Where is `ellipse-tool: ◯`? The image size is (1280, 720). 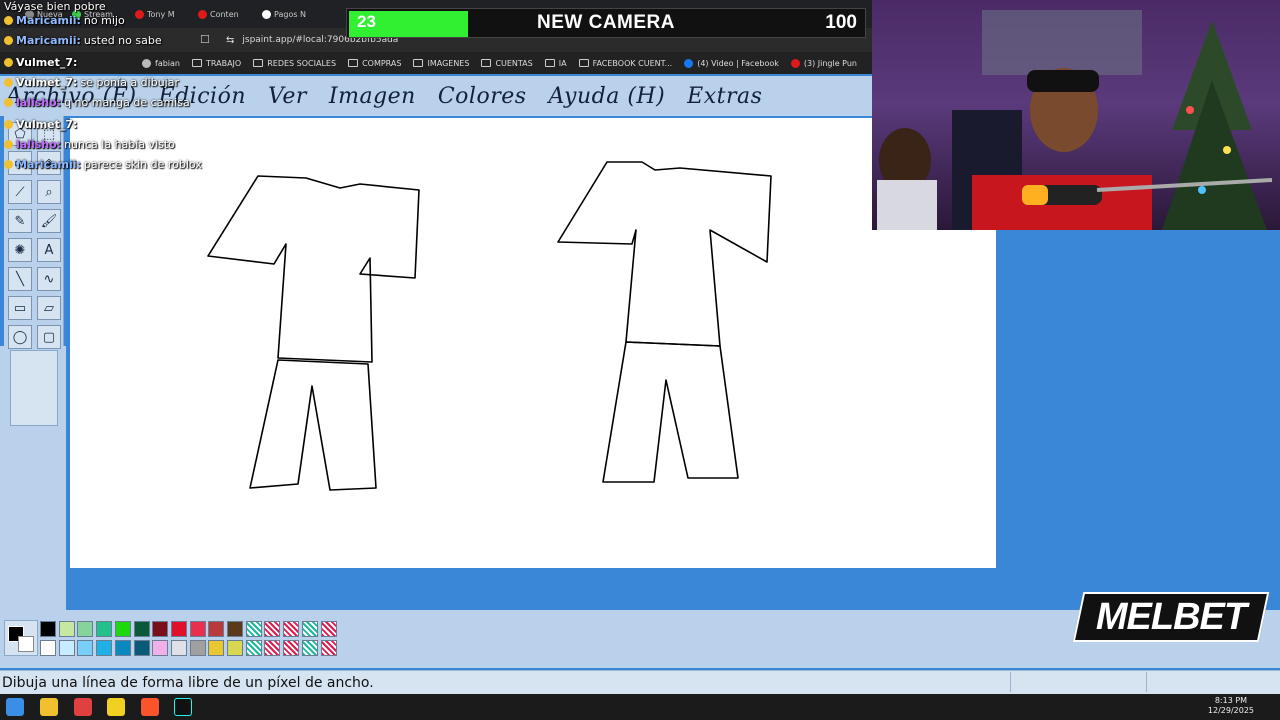
ellipse-tool: ◯ is located at coordinates (20, 337).